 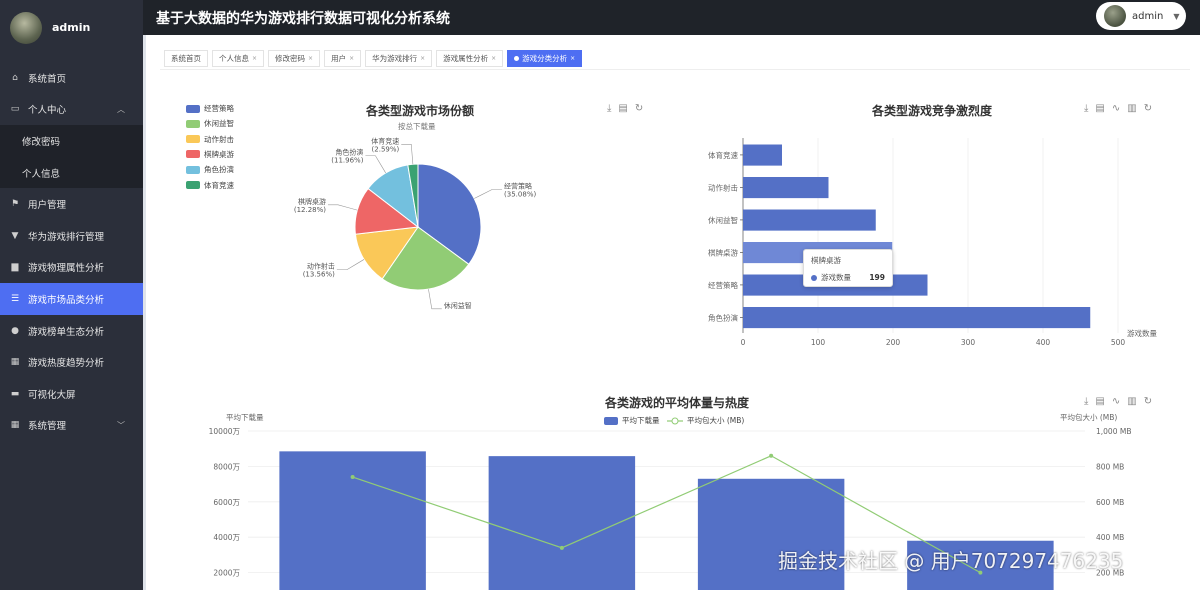 I want to click on sidebar-item-big-screen: ▬ 可视化大屏, so click(x=71, y=394).